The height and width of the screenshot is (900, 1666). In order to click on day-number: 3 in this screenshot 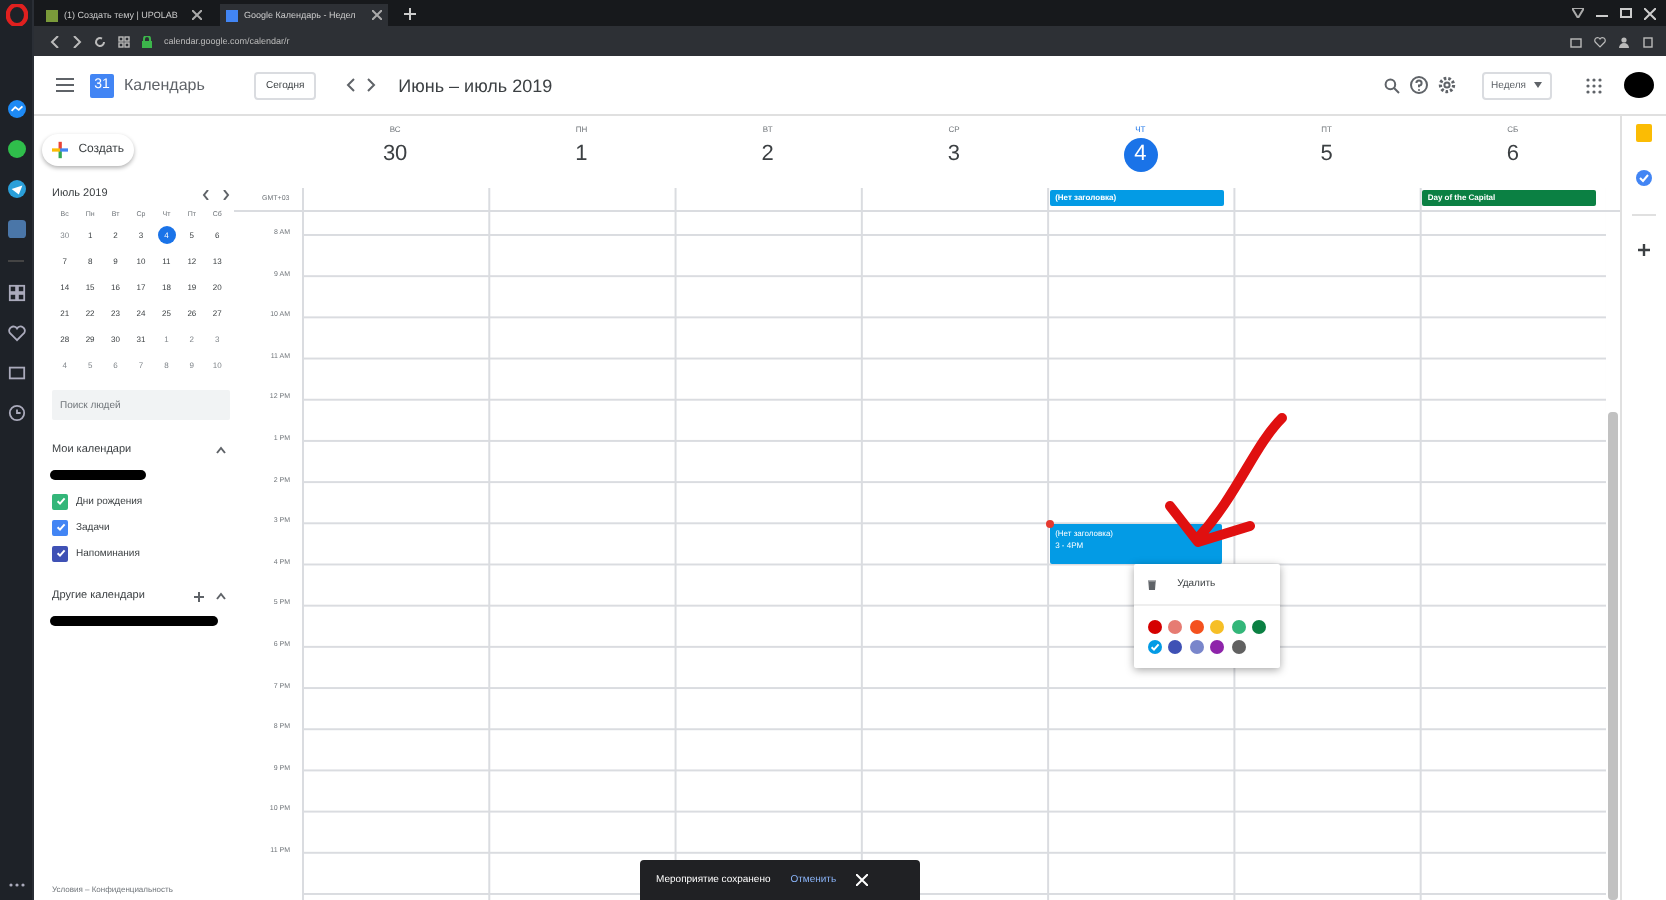, I will do `click(954, 155)`.